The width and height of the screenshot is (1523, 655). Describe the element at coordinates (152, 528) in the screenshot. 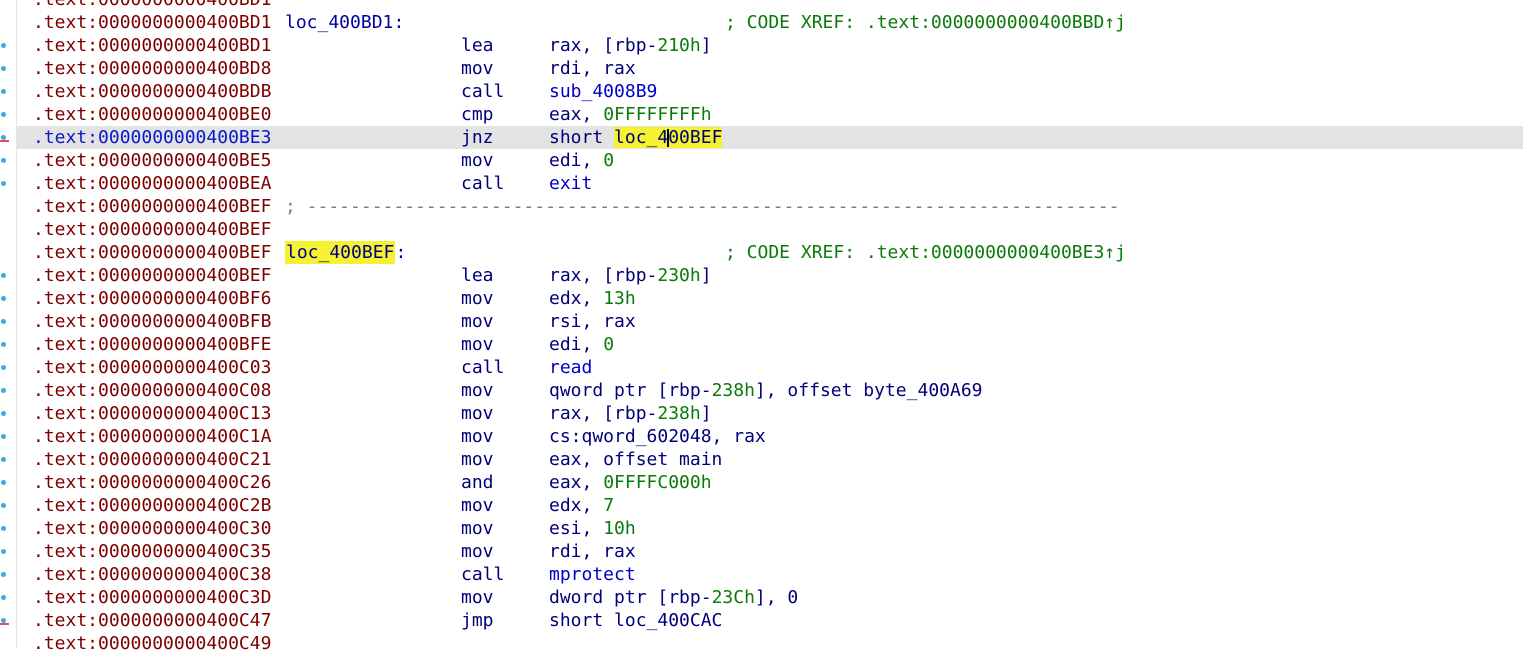

I see `address: .text:0000000000400C30` at that location.